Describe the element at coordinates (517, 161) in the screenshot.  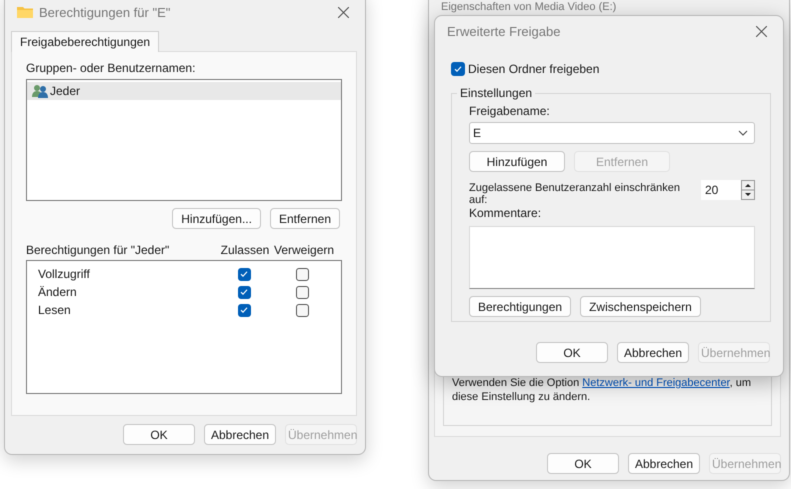
I see `dialog-button: Hinzufügen` at that location.